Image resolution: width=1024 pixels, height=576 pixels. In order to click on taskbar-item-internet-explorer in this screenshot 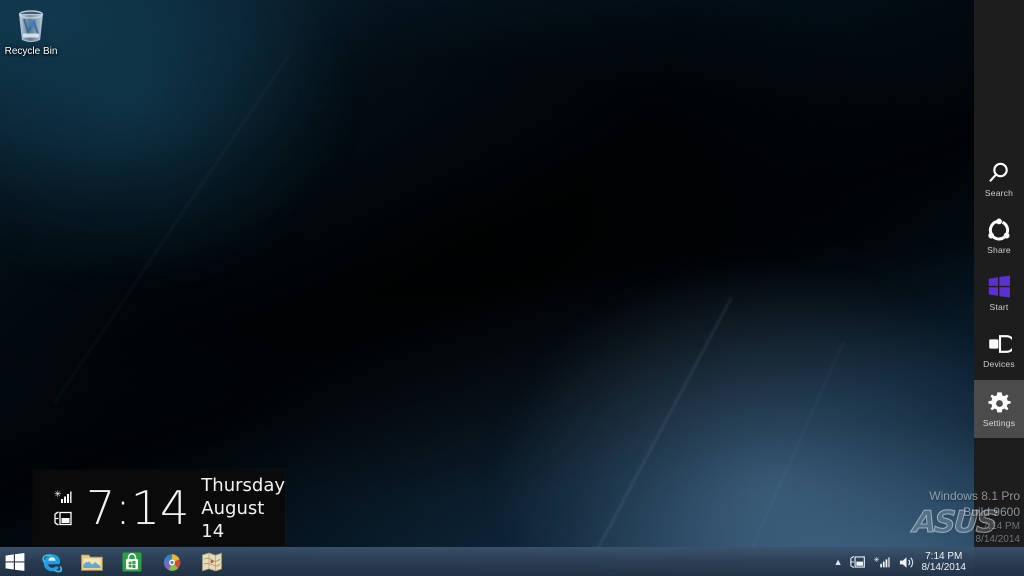, I will do `click(52, 562)`.